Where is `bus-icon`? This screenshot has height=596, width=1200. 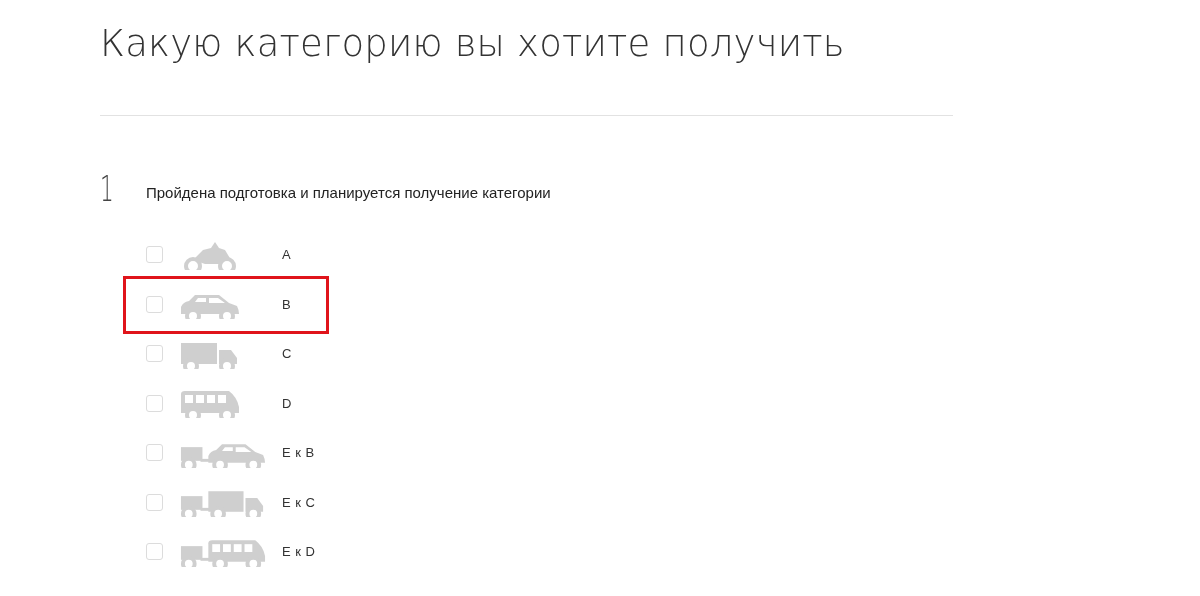 bus-icon is located at coordinates (210, 403).